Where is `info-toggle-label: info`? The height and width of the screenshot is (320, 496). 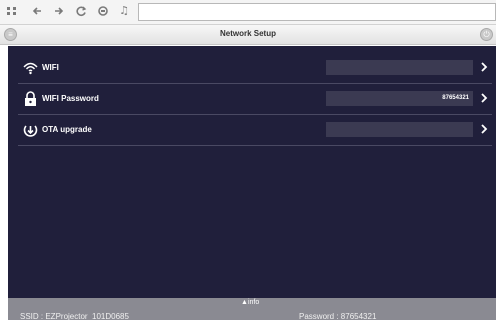 info-toggle-label: info is located at coordinates (253, 302).